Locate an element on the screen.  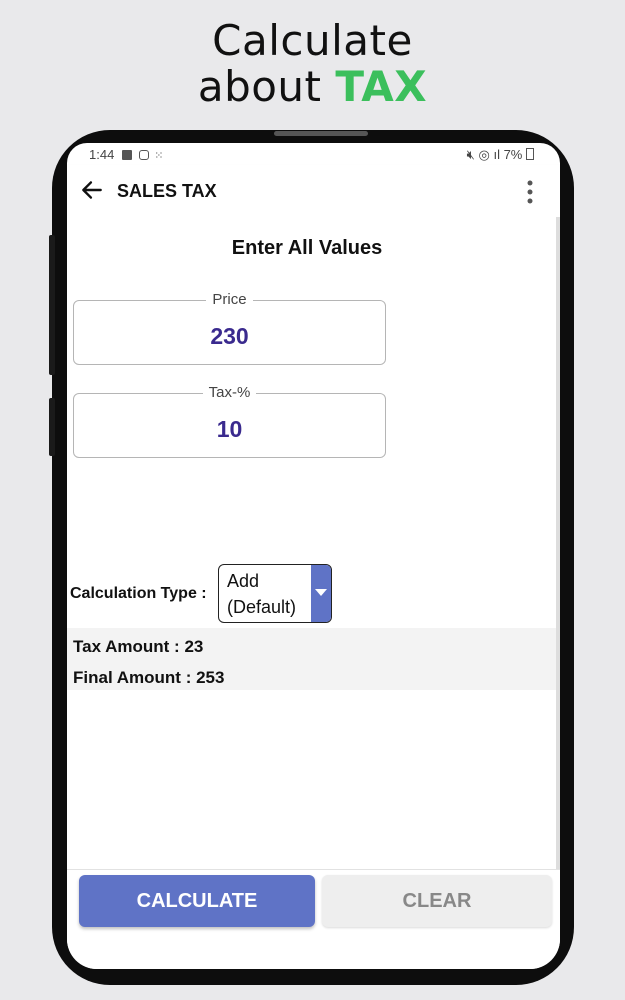
section-title: Enter All Values is located at coordinates (307, 248).